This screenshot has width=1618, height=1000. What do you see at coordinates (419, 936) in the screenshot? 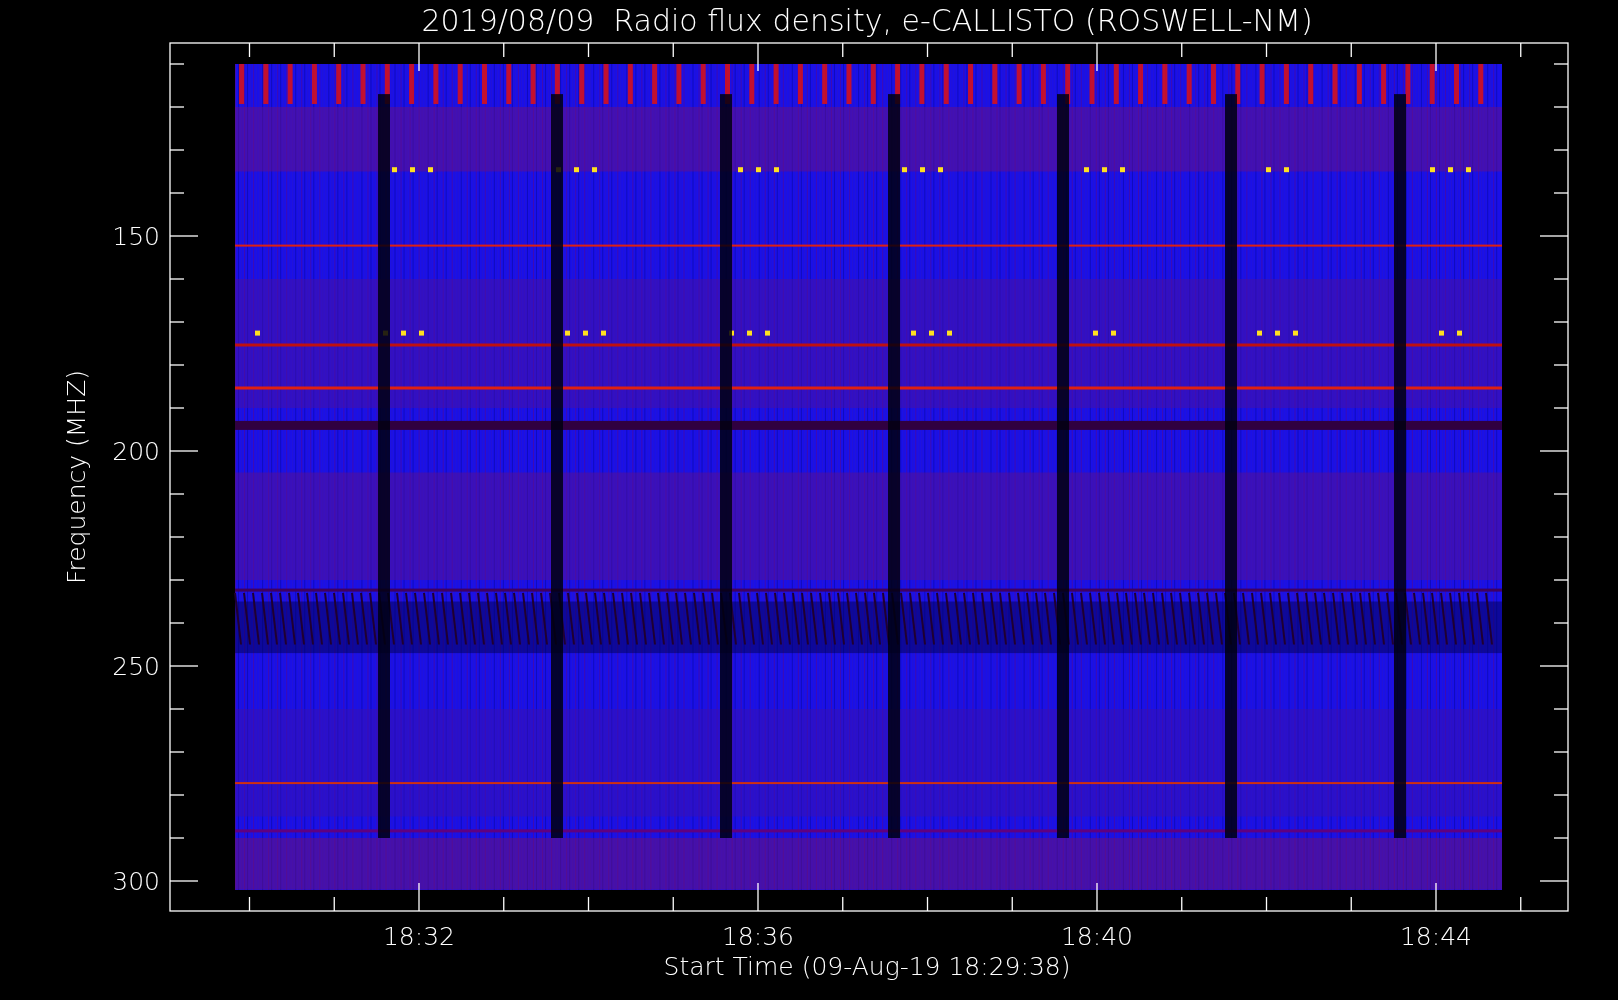
I see `x-tick-label: 18:32` at bounding box center [419, 936].